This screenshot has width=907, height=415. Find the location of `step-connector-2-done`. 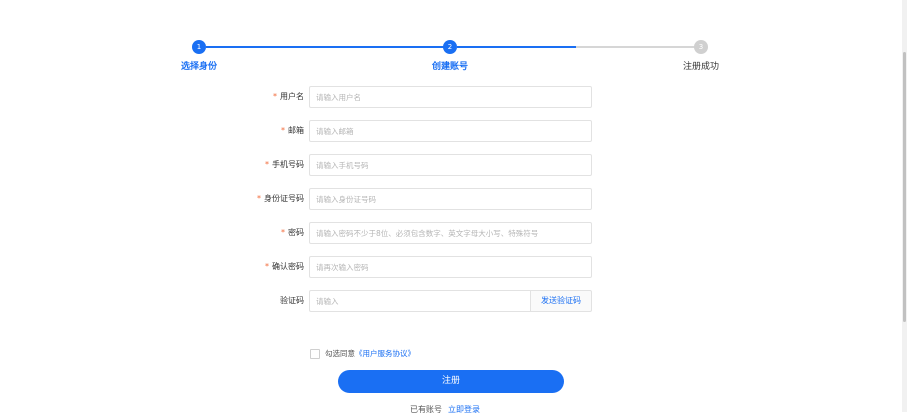

step-connector-2-done is located at coordinates (516, 47).